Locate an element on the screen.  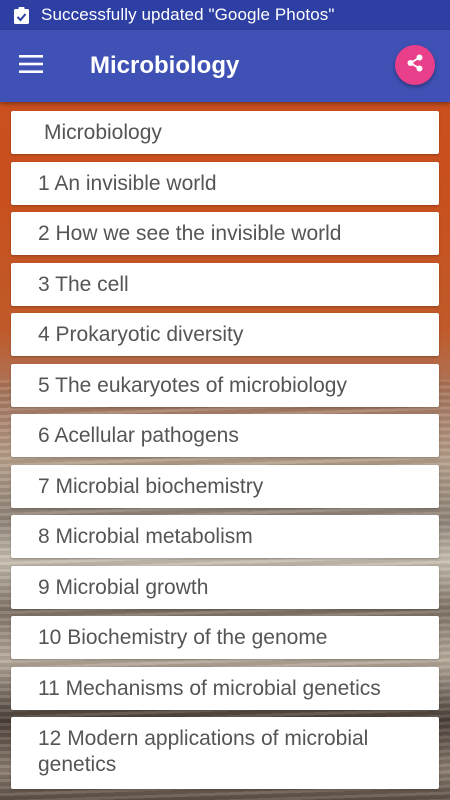
list-item-label: Microbiology is located at coordinates (103, 132).